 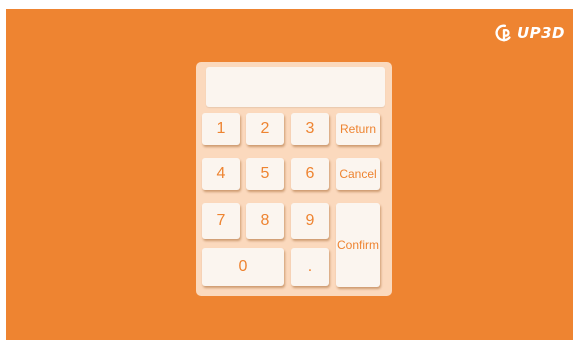 What do you see at coordinates (358, 174) in the screenshot?
I see `cancel-button: Cancel` at bounding box center [358, 174].